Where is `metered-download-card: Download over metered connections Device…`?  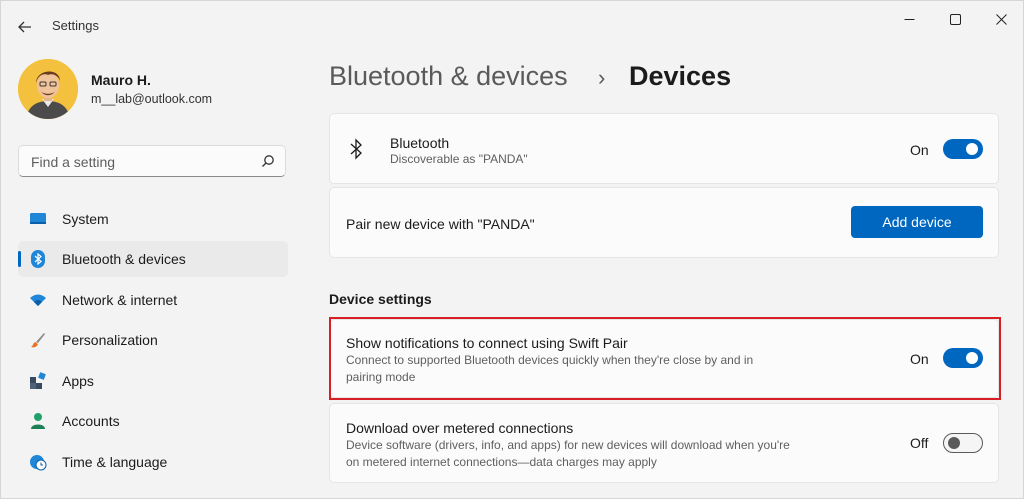
metered-download-card: Download over metered connections Device… is located at coordinates (664, 443).